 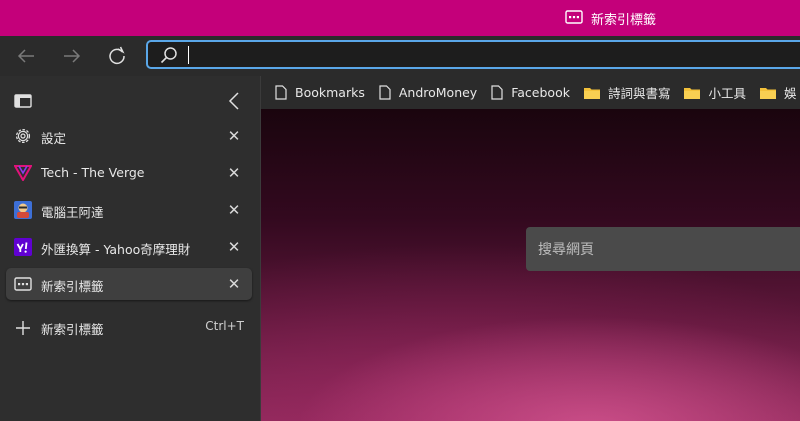 What do you see at coordinates (72, 286) in the screenshot?
I see `tab-label: 新索引標籤` at bounding box center [72, 286].